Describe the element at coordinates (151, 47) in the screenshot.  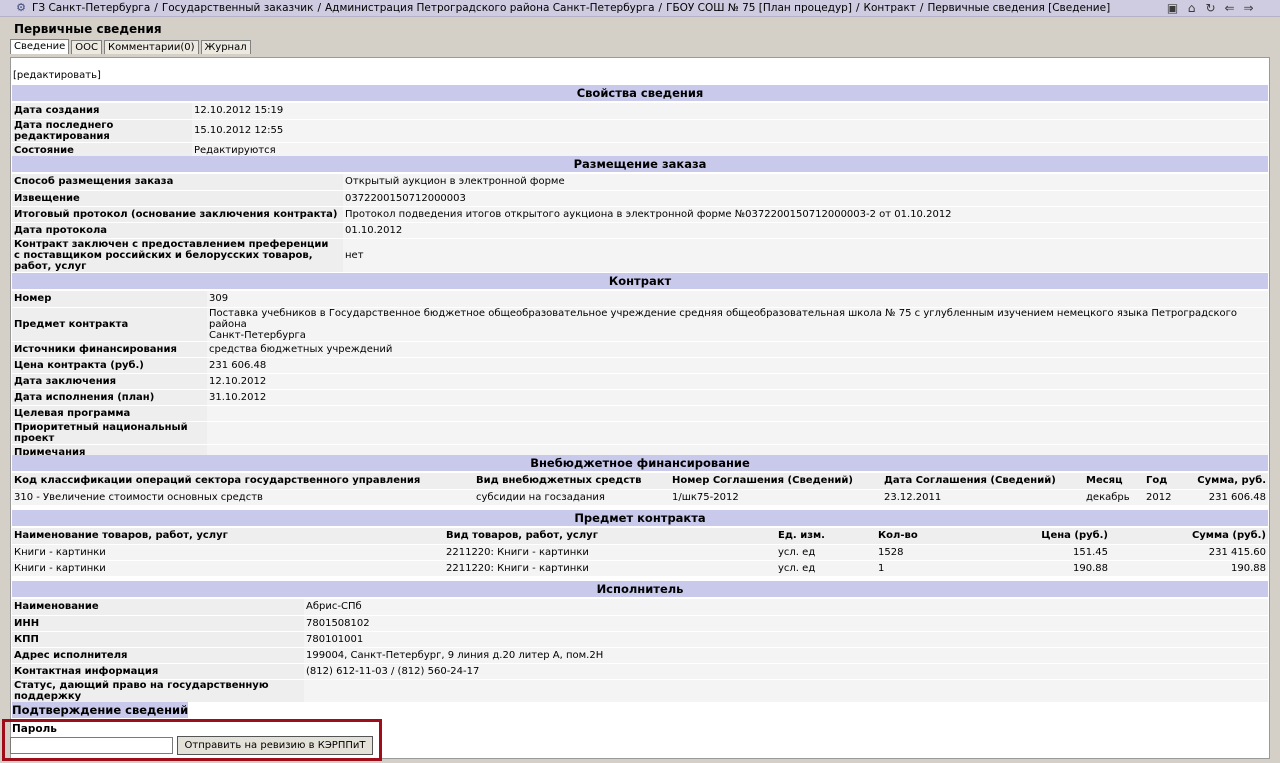
I see `tab-comments: Комментарии(0)` at that location.